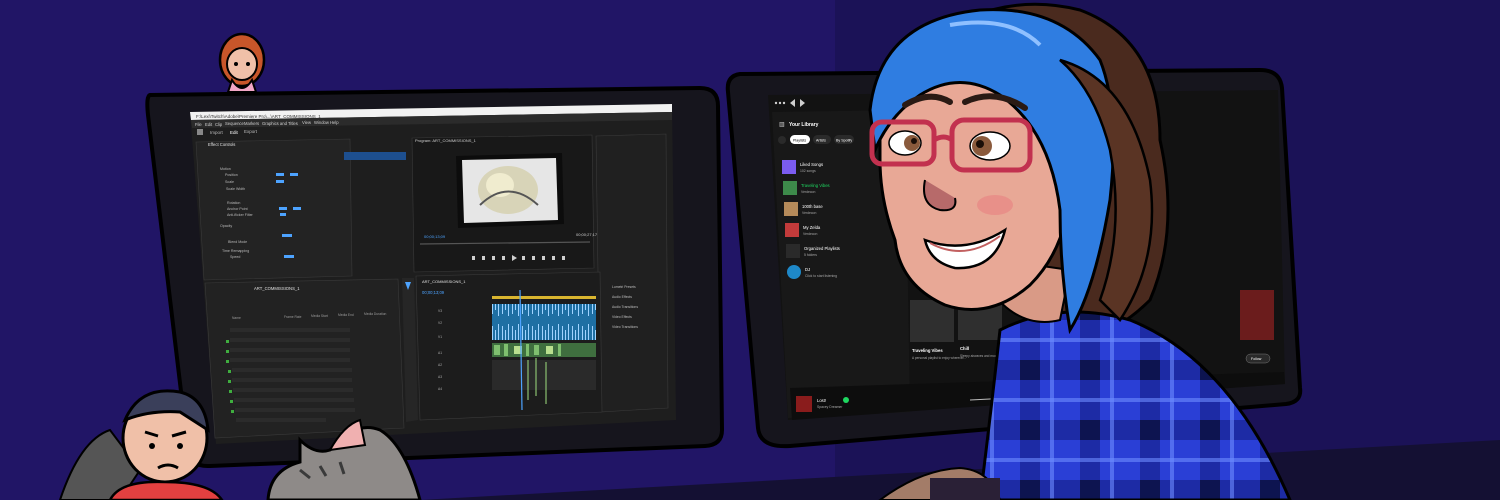 The width and height of the screenshot is (1500, 500). Describe the element at coordinates (625, 327) in the screenshot. I see `effects-item: Video Transitions` at that location.